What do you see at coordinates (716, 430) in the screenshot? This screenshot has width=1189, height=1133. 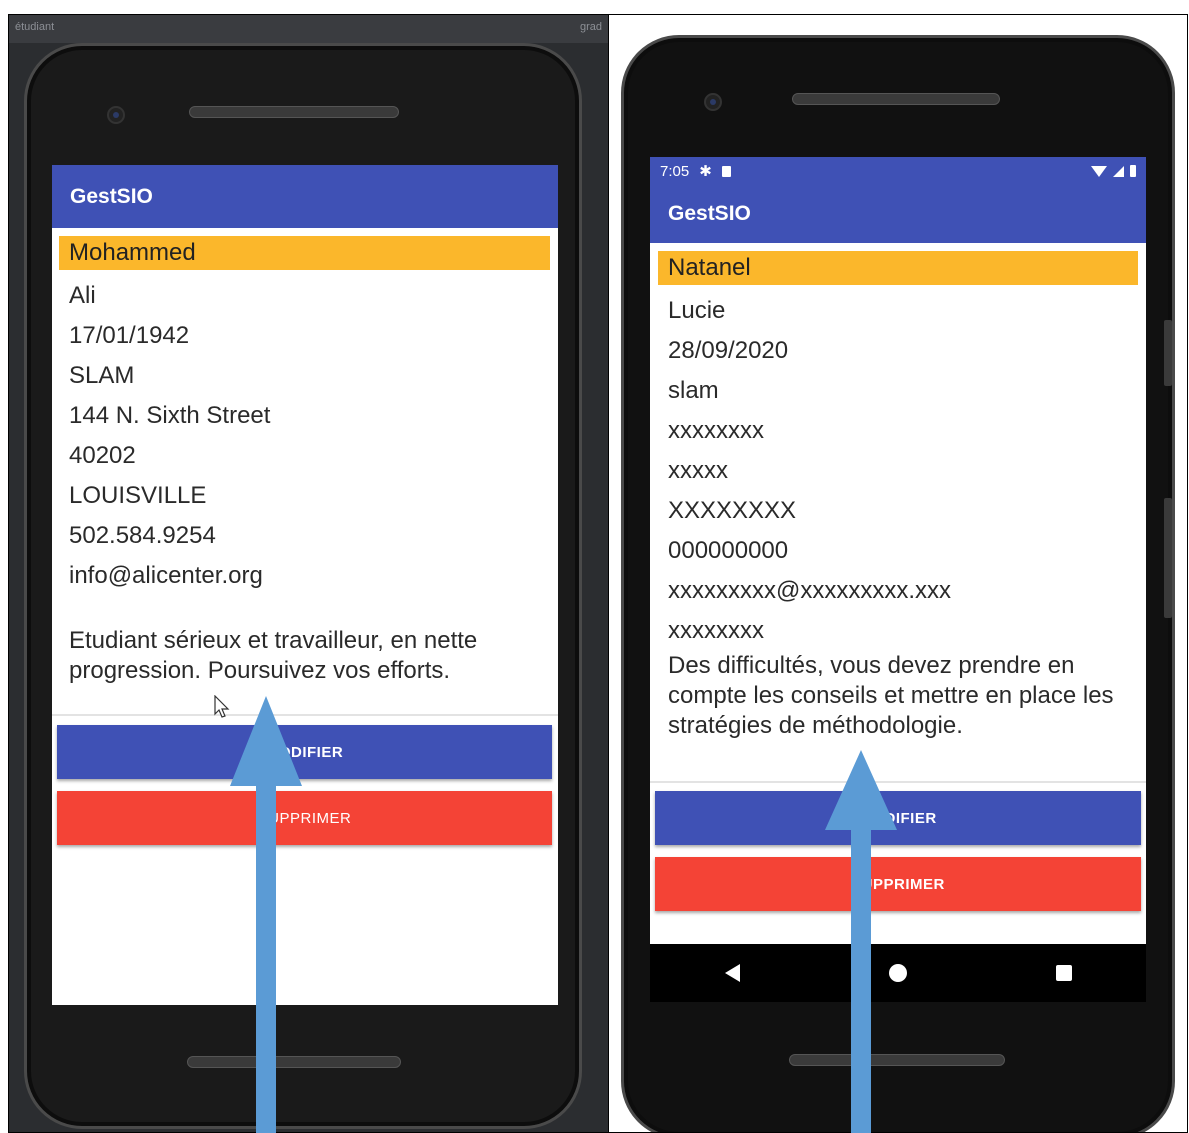 I see `student-address: xxxxxxxx` at bounding box center [716, 430].